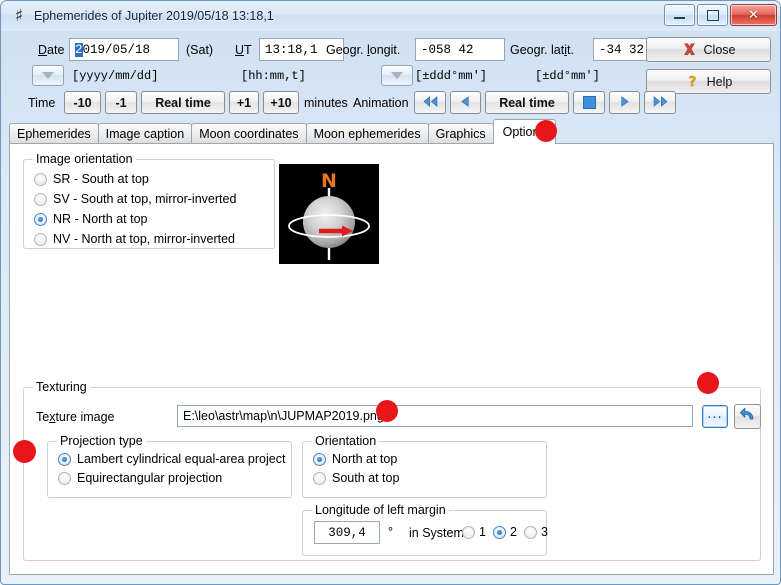 Image resolution: width=781 pixels, height=585 pixels. Describe the element at coordinates (387, 411) in the screenshot. I see `annotation-dot-texture-path` at that location.